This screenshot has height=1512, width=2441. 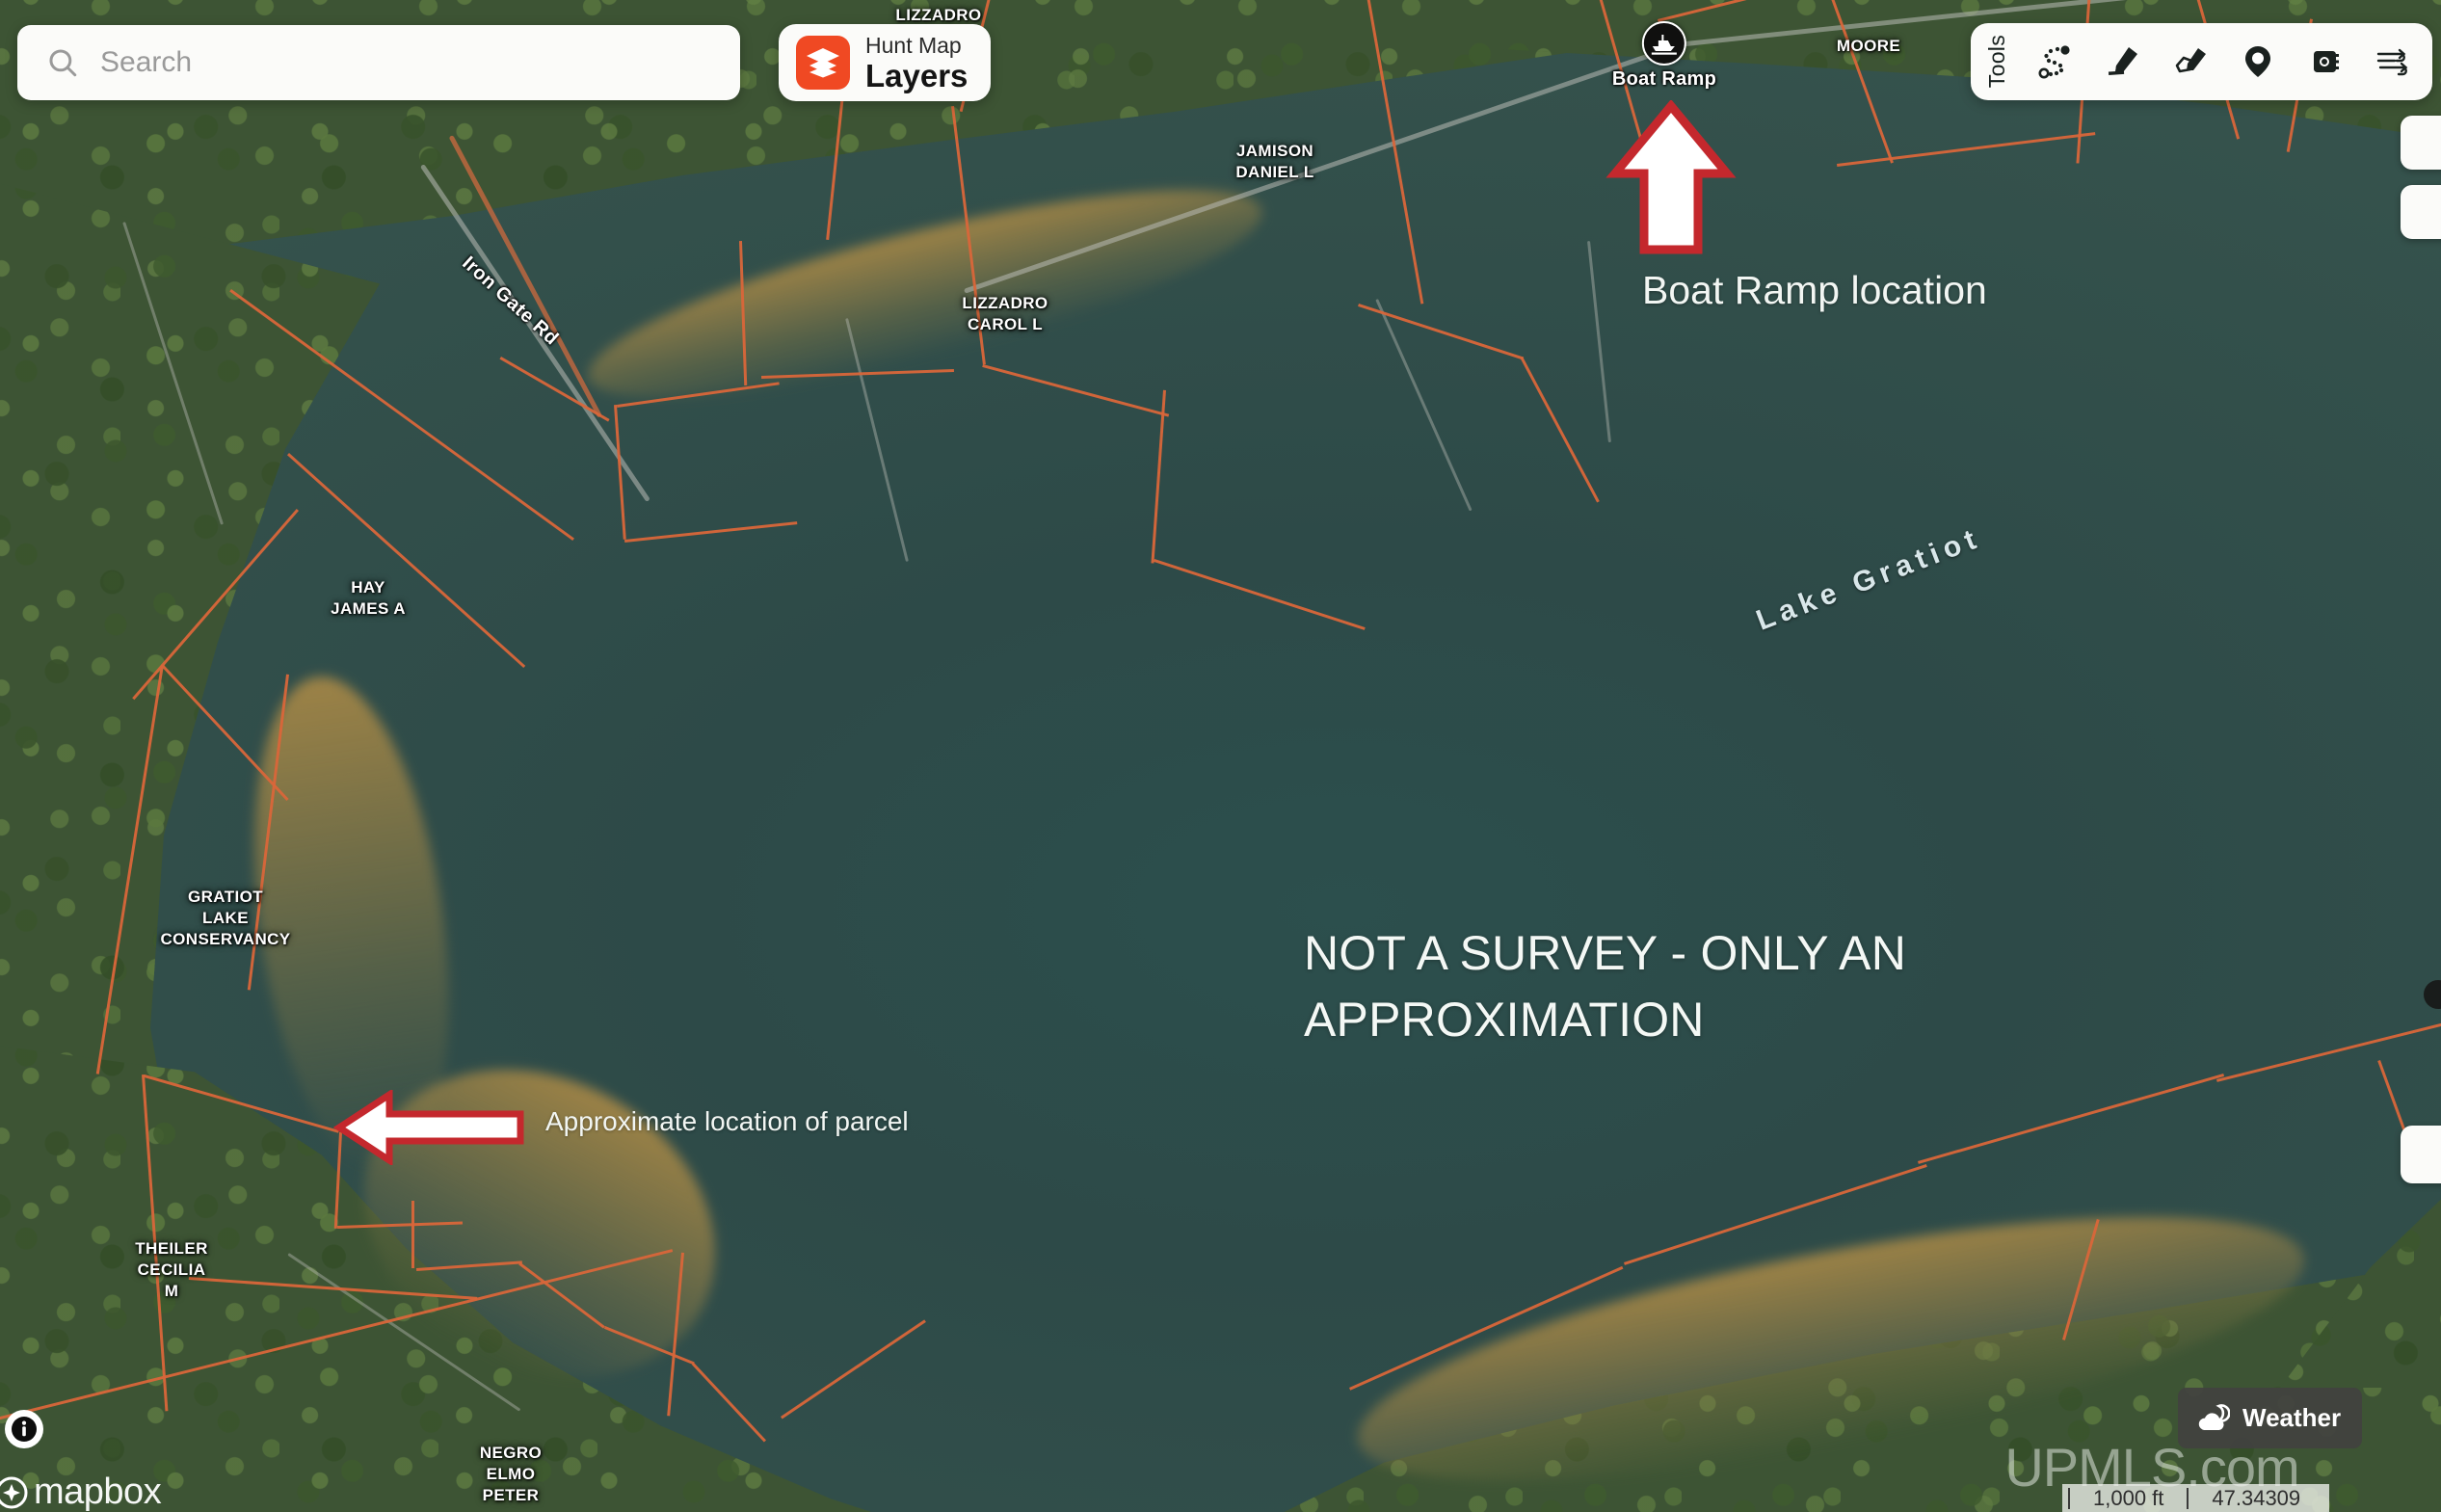 What do you see at coordinates (405, 62) in the screenshot?
I see `search-input` at bounding box center [405, 62].